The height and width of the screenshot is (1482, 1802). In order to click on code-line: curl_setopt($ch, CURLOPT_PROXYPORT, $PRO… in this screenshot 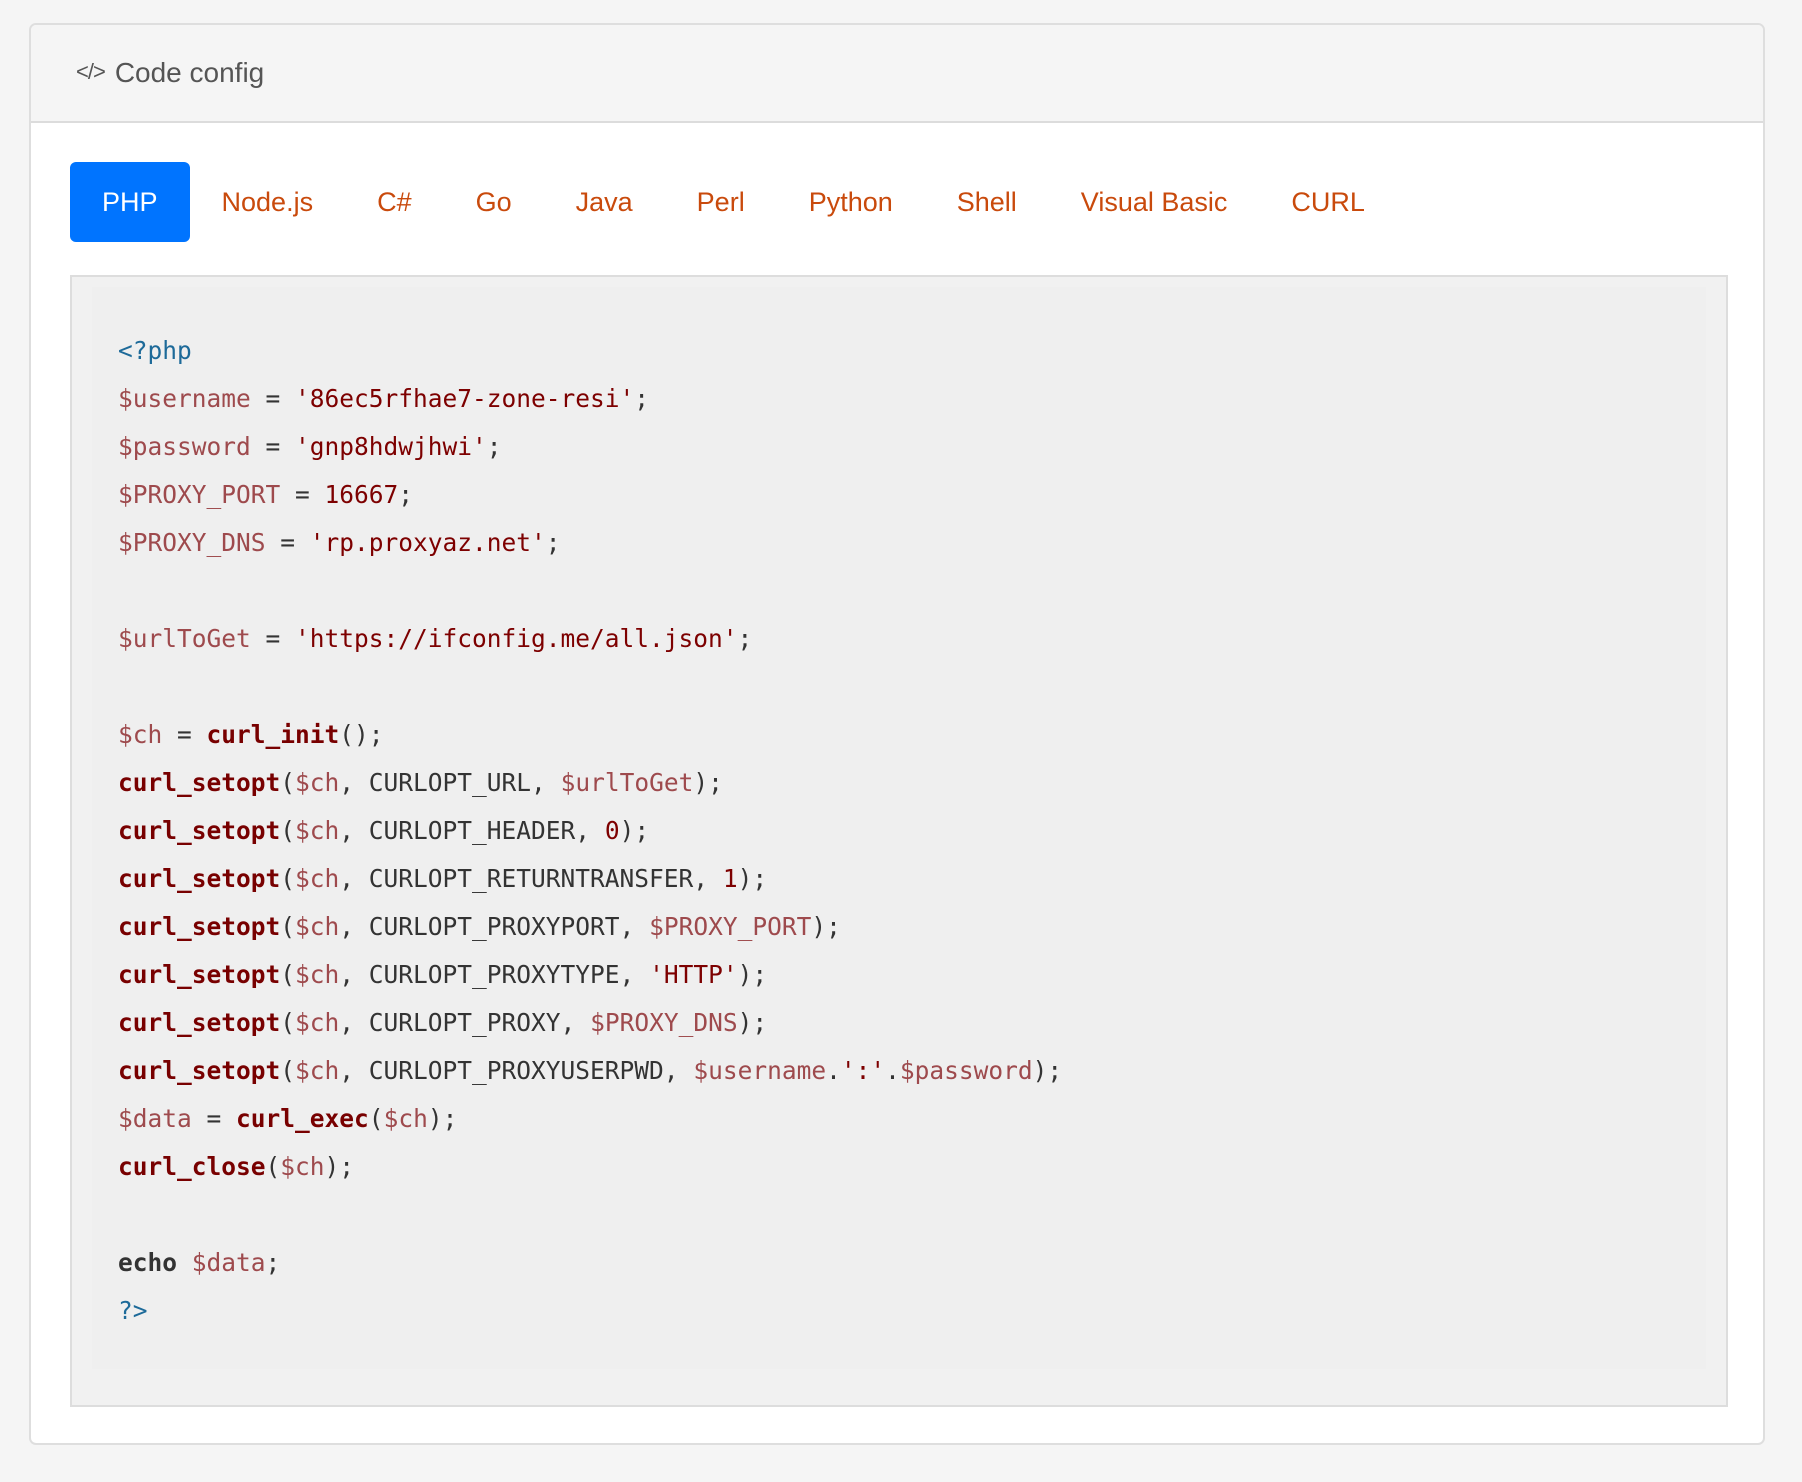, I will do `click(590, 927)`.